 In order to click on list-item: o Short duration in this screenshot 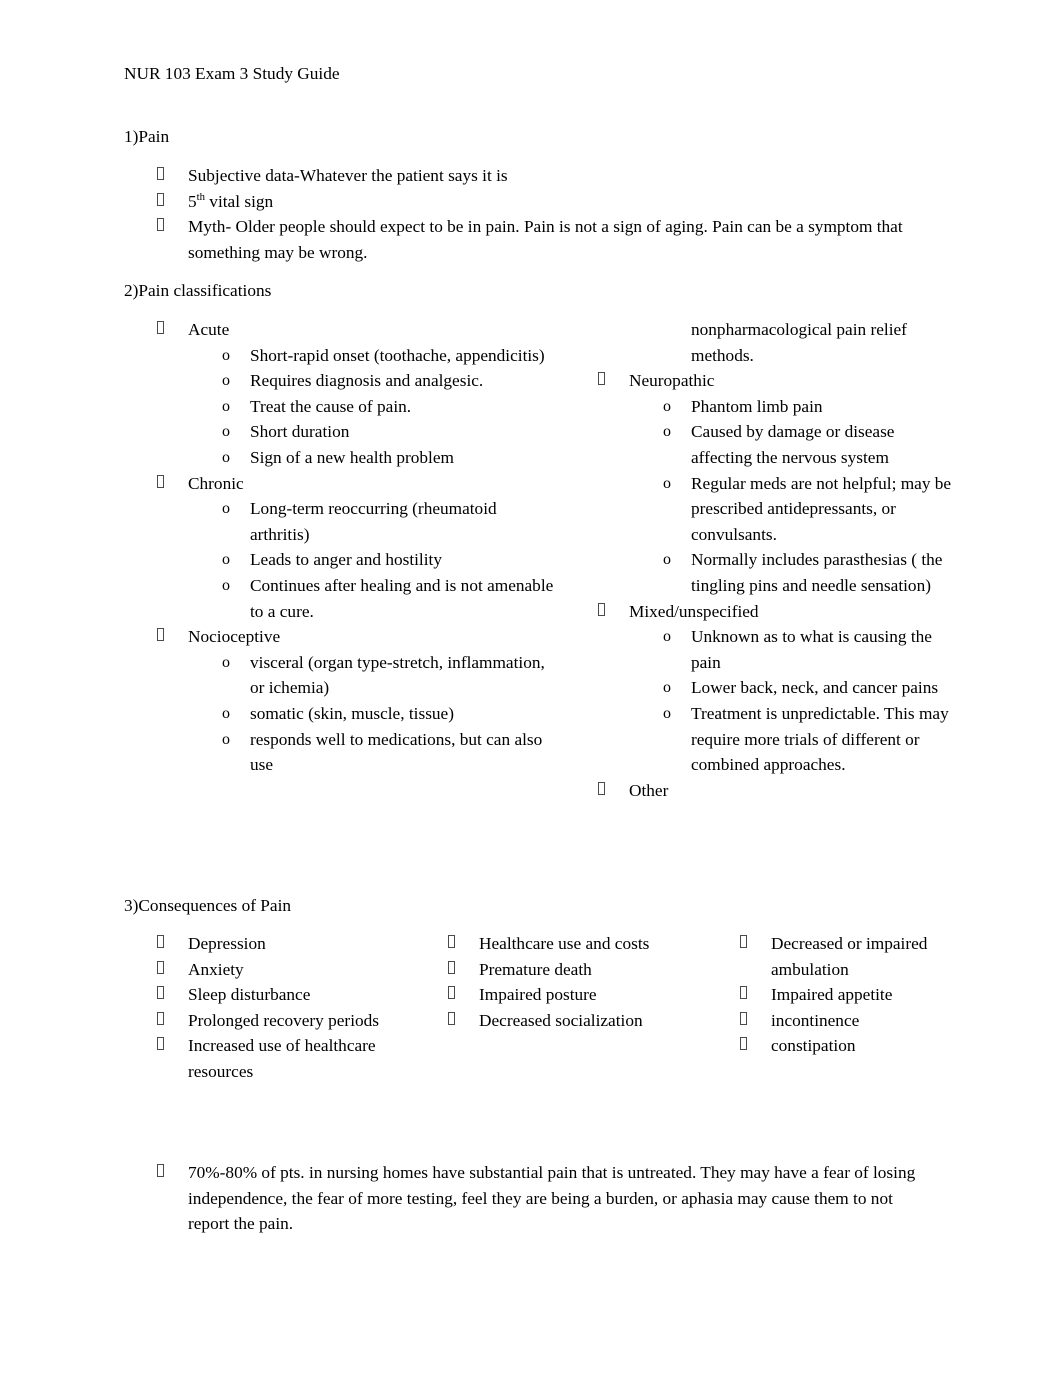, I will do `click(357, 432)`.